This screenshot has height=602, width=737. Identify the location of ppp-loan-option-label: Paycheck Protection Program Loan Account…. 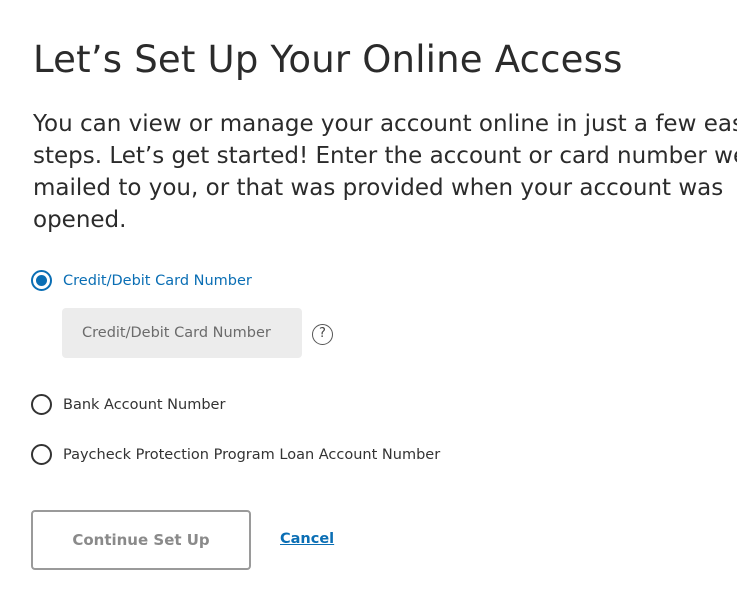
(251, 455).